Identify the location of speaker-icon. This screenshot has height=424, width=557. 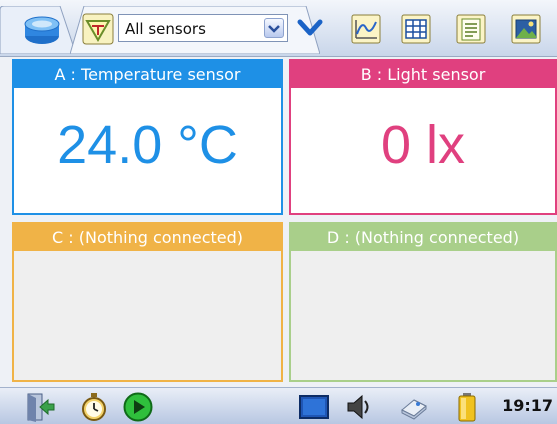
(358, 407).